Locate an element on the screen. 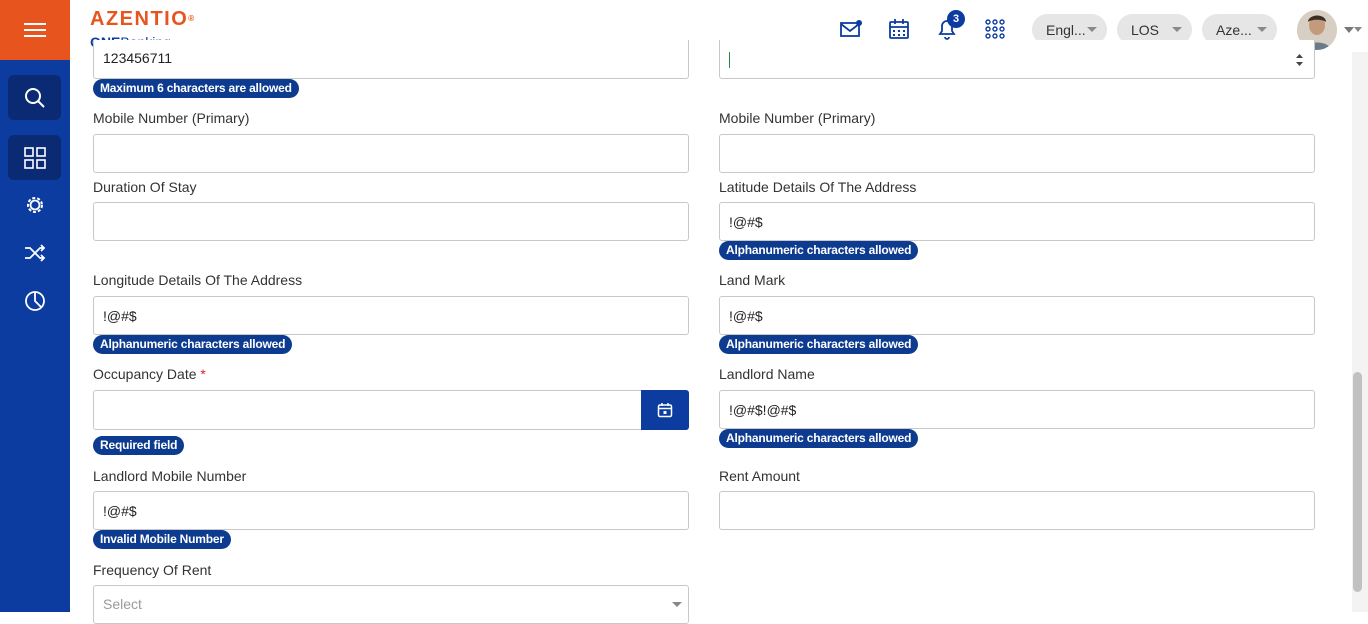  required-asterisk: * is located at coordinates (203, 374).